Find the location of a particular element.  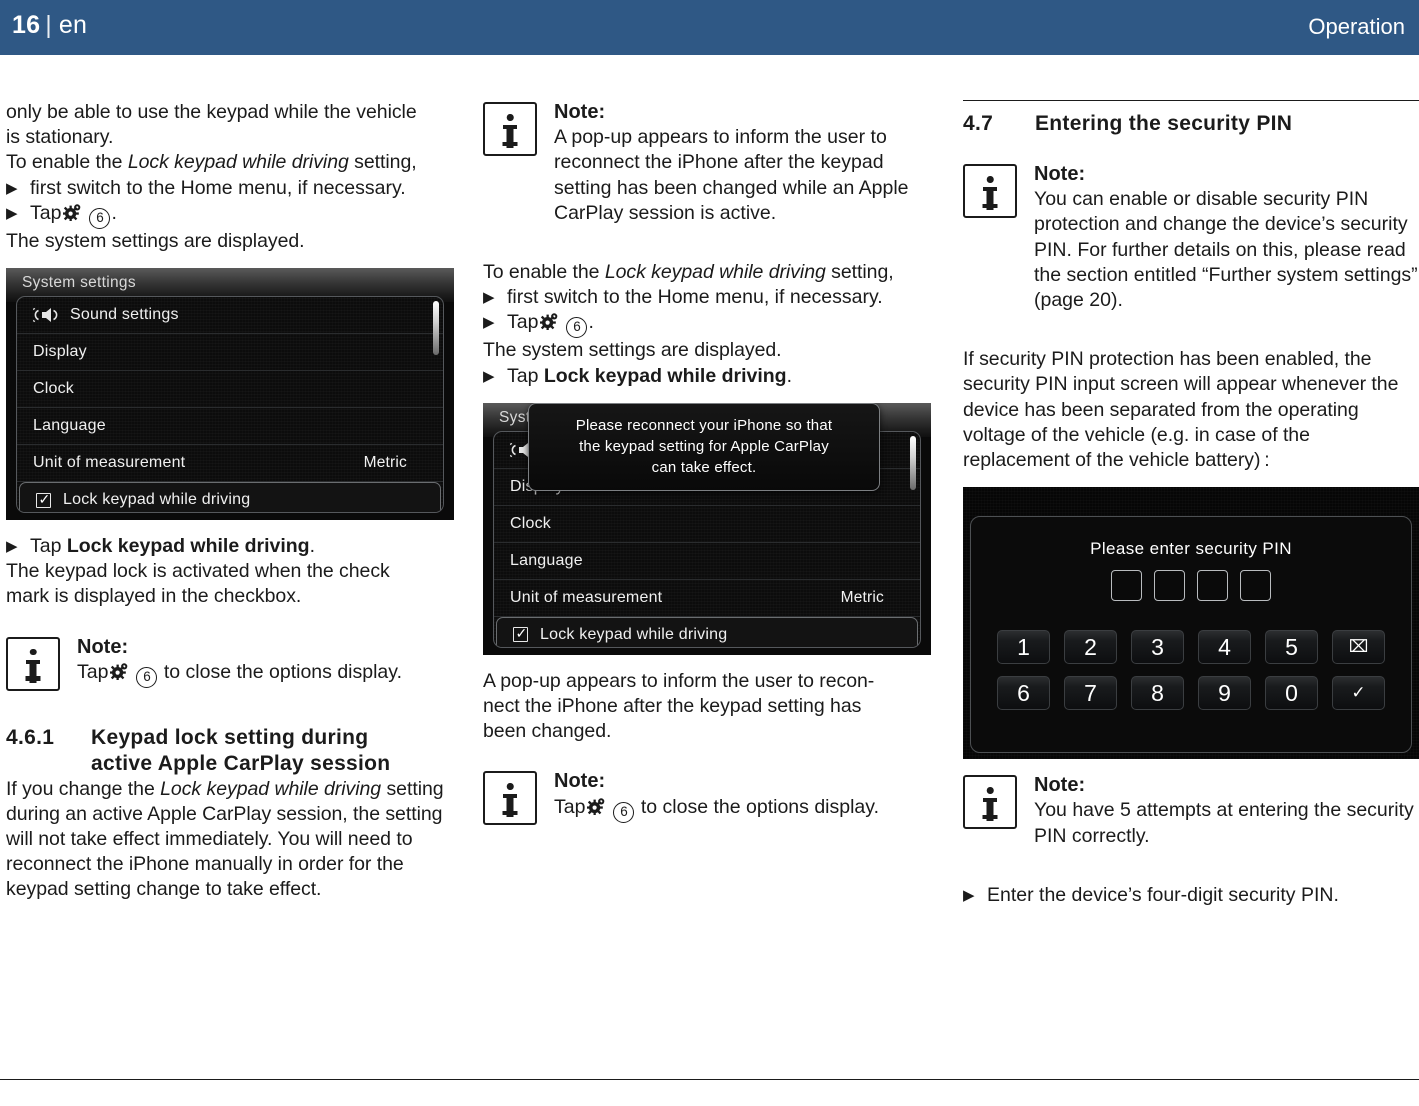

settings-item-label: Sound settings is located at coordinates (124, 315).